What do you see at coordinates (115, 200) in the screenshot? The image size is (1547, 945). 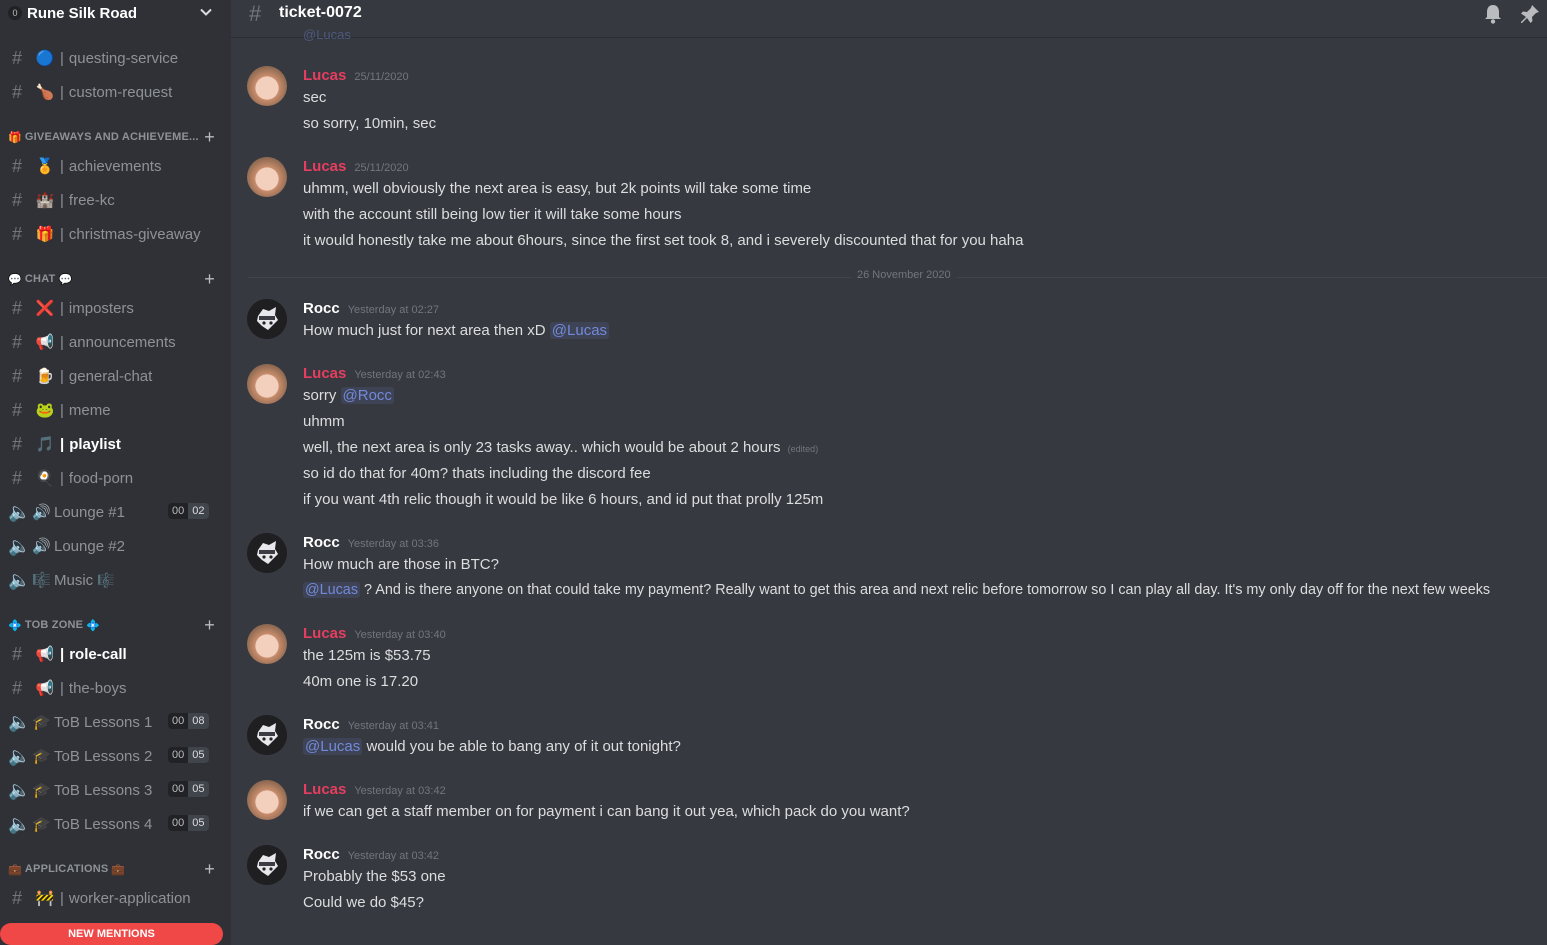 I see `channel-free-kc: # 🏰 | free-kc` at bounding box center [115, 200].